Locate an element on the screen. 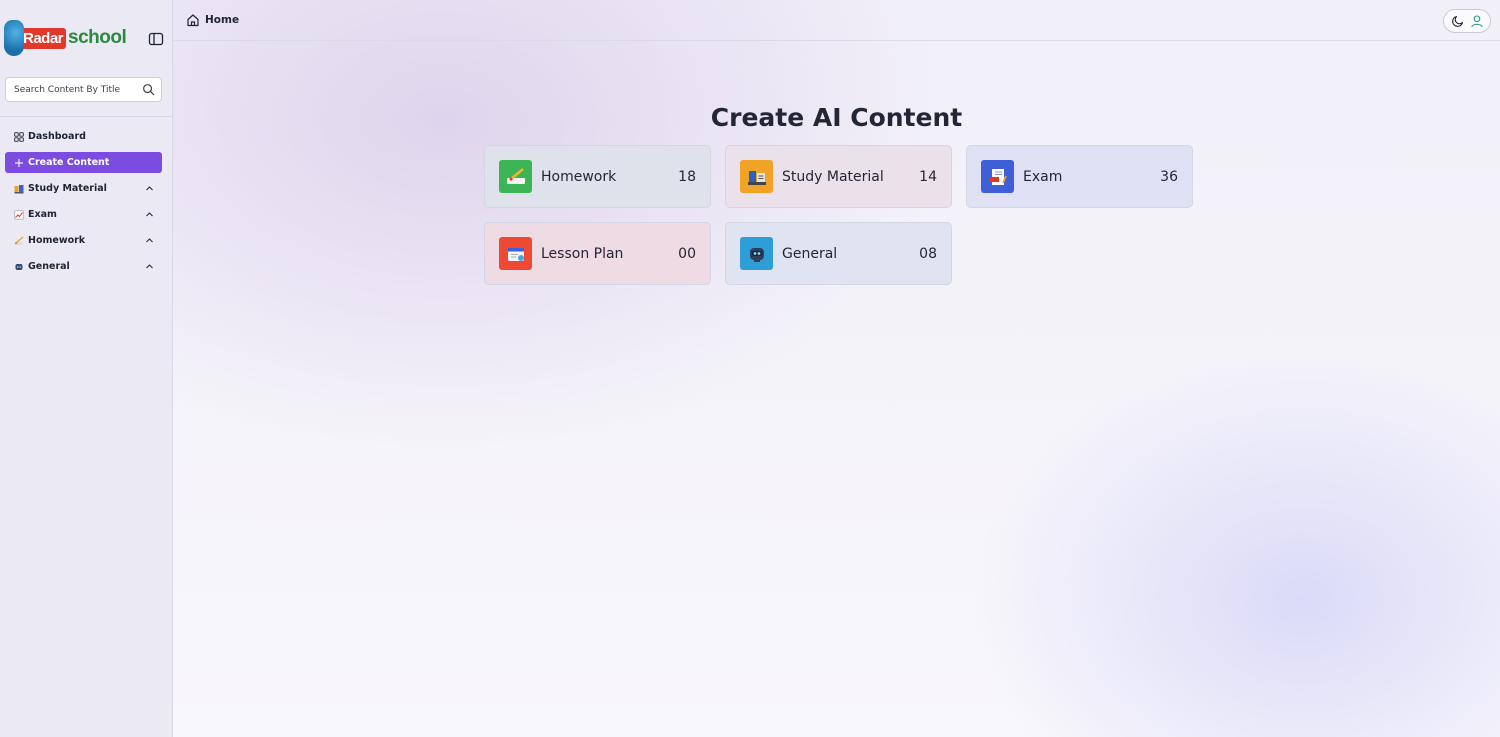 The height and width of the screenshot is (737, 1500). sidebar-item-label: Create Content is located at coordinates (69, 162).